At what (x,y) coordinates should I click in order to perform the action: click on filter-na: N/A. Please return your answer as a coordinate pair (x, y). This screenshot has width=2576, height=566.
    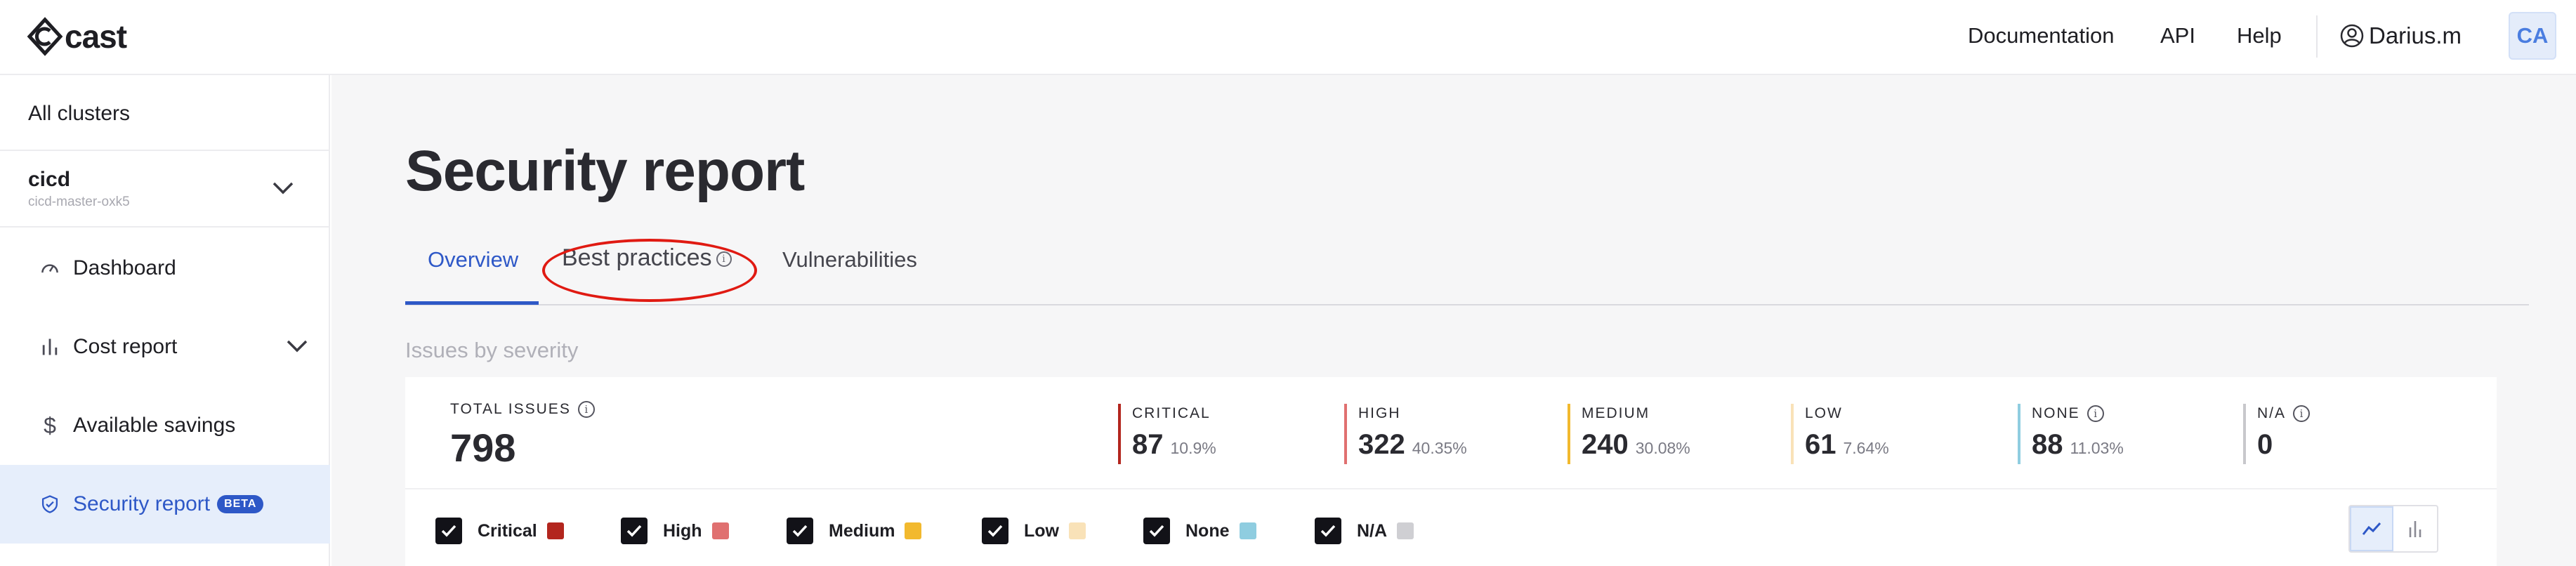
    Looking at the image, I should click on (1364, 531).